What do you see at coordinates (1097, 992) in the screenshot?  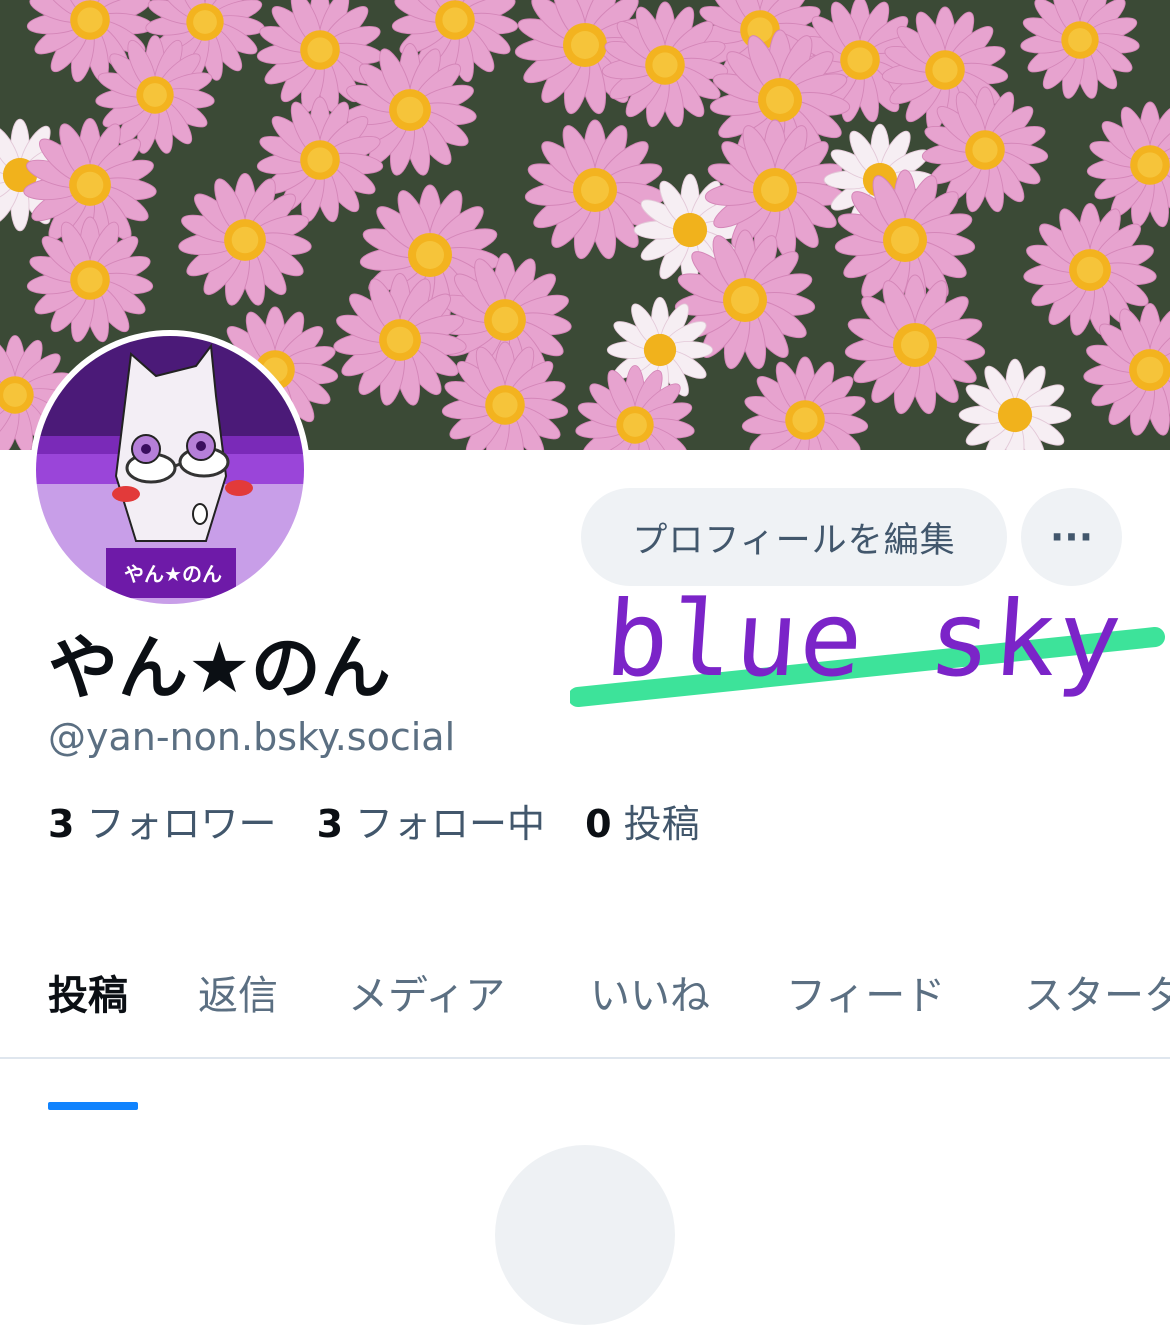 I see `tab-starter-packs: スターター` at bounding box center [1097, 992].